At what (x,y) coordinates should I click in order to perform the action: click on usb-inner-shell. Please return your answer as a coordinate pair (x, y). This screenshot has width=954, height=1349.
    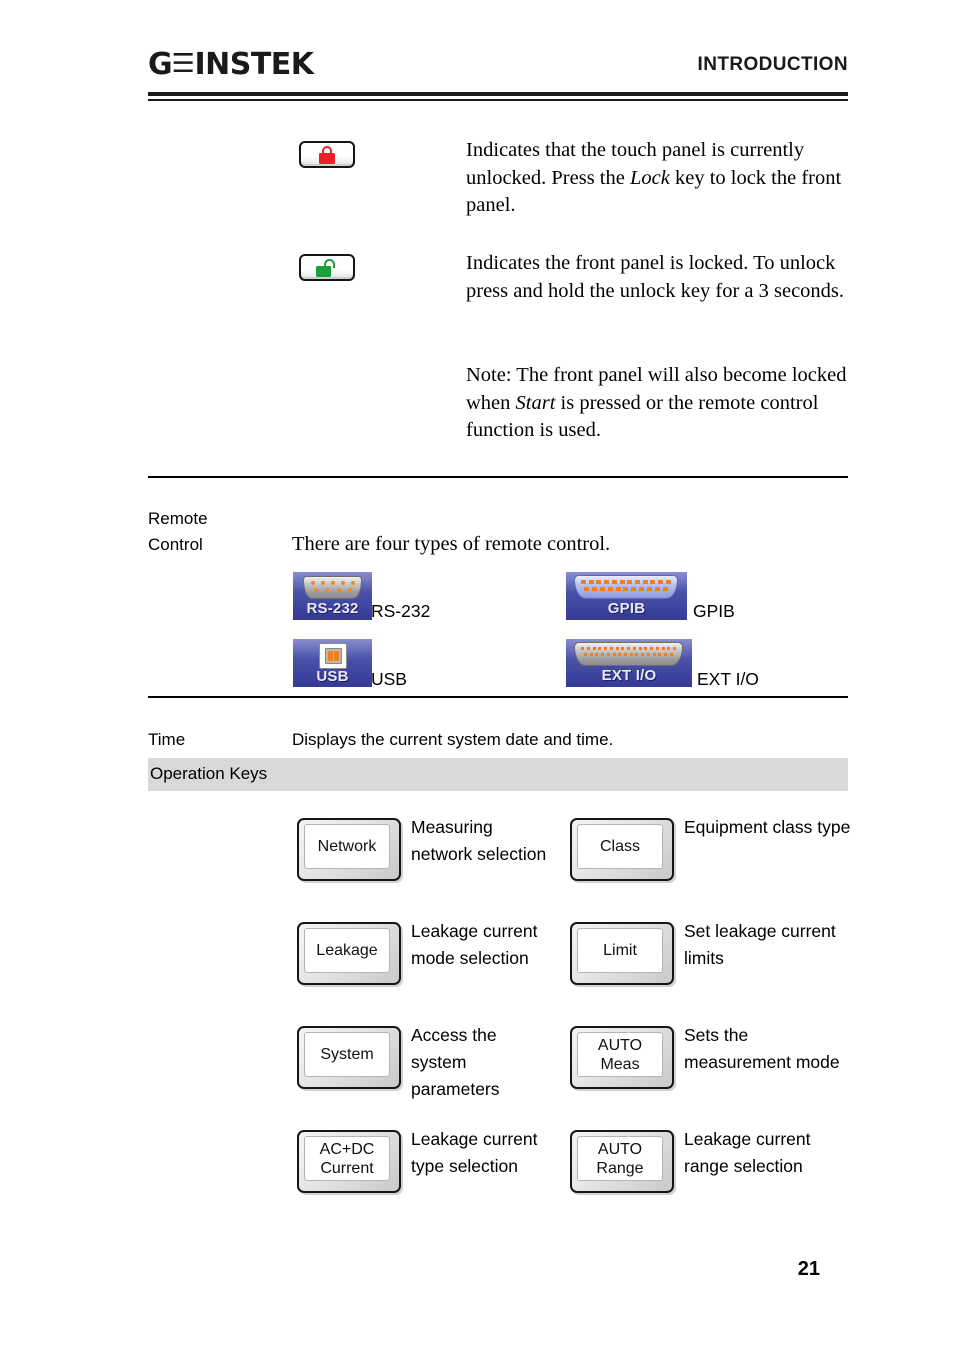
    Looking at the image, I should click on (333, 656).